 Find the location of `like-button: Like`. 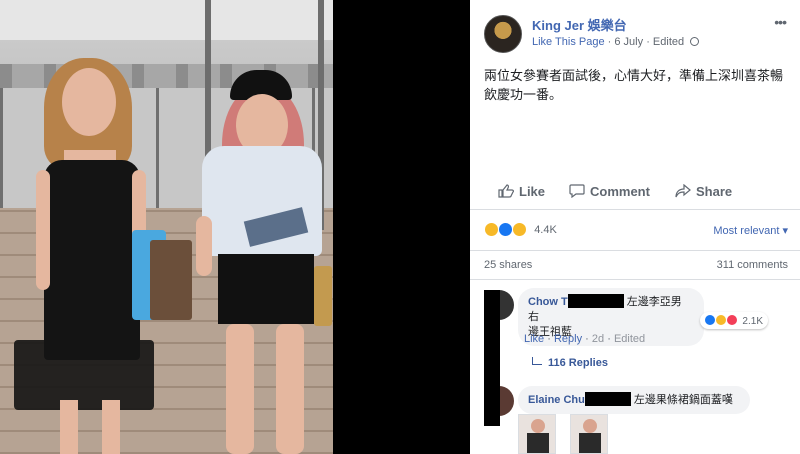

like-button: Like is located at coordinates (521, 191).